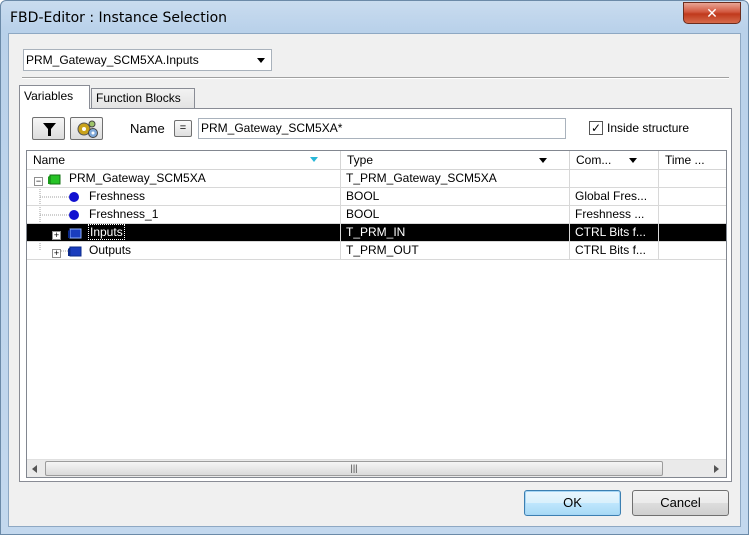 Image resolution: width=749 pixels, height=535 pixels. I want to click on row-comment-cell, so click(614, 179).